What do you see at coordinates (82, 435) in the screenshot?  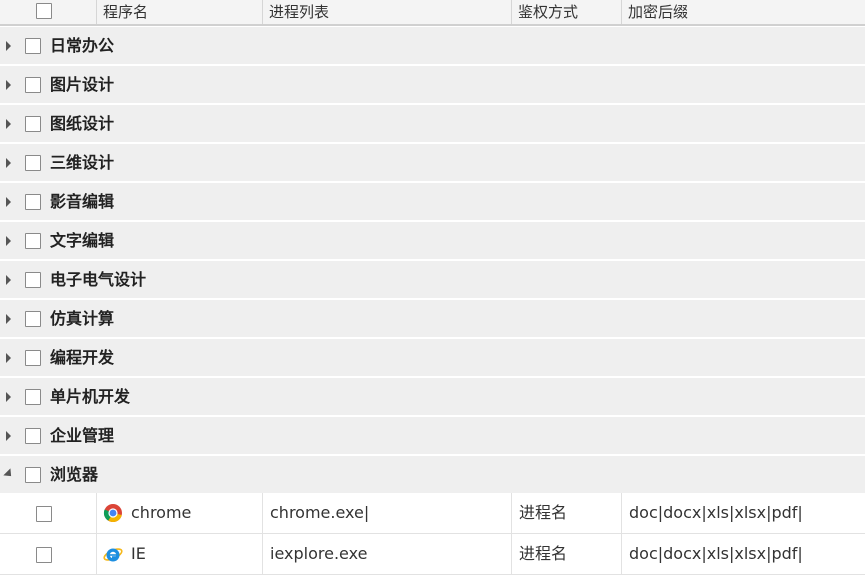 I see `group-label: 企业管理` at bounding box center [82, 435].